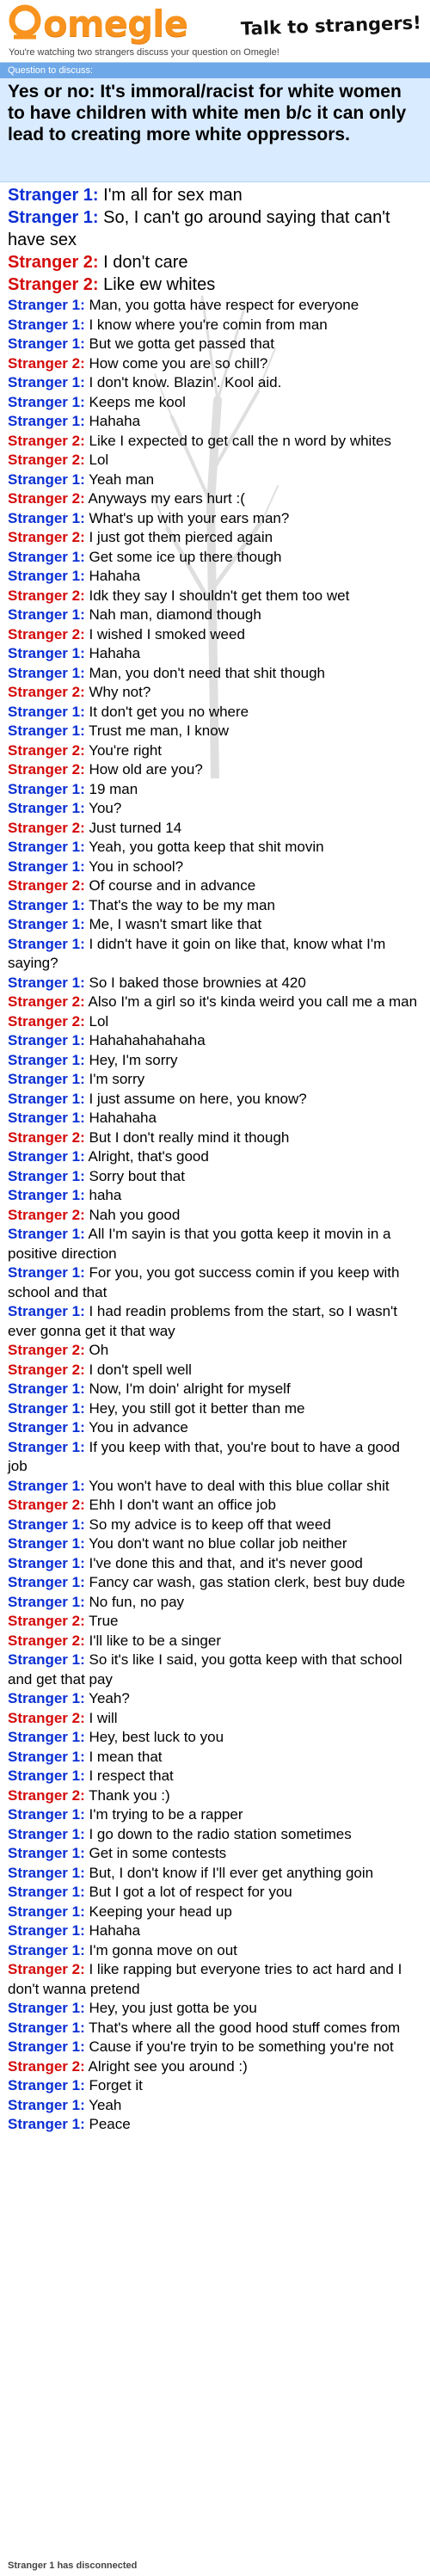  What do you see at coordinates (215, 344) in the screenshot?
I see `chat-message: Stranger 1: But we gotta get passed that` at bounding box center [215, 344].